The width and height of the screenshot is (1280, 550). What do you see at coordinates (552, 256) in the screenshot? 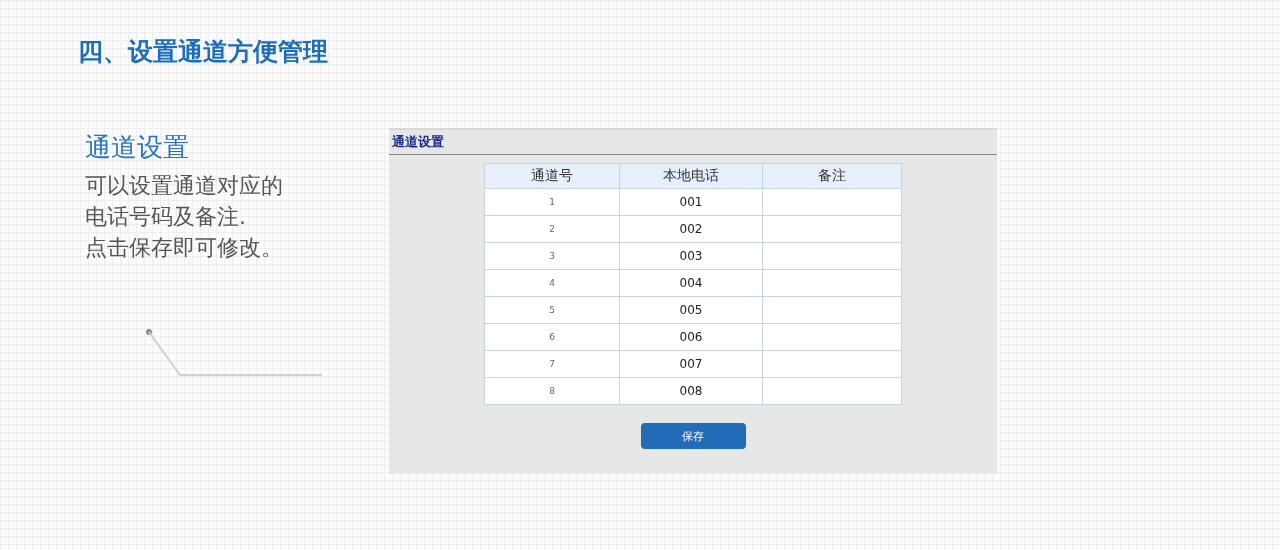
I see `table-cell: 3` at bounding box center [552, 256].